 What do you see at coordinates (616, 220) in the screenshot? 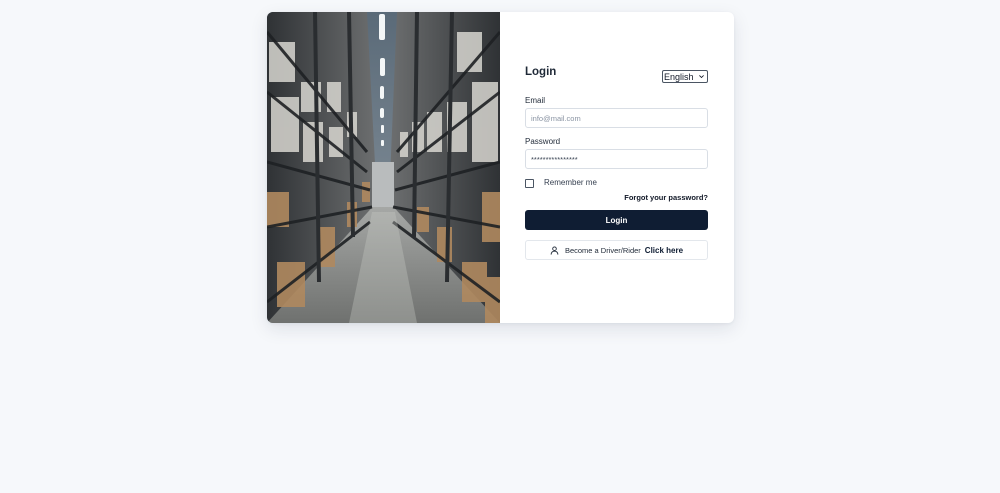
I see `login-button: Login` at bounding box center [616, 220].